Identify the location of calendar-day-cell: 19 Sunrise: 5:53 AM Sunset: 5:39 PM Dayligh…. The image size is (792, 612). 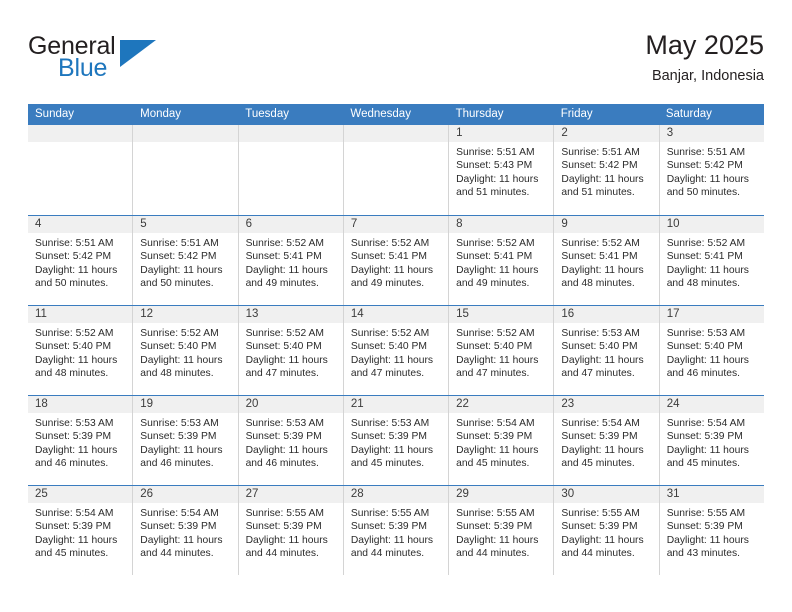
(186, 440).